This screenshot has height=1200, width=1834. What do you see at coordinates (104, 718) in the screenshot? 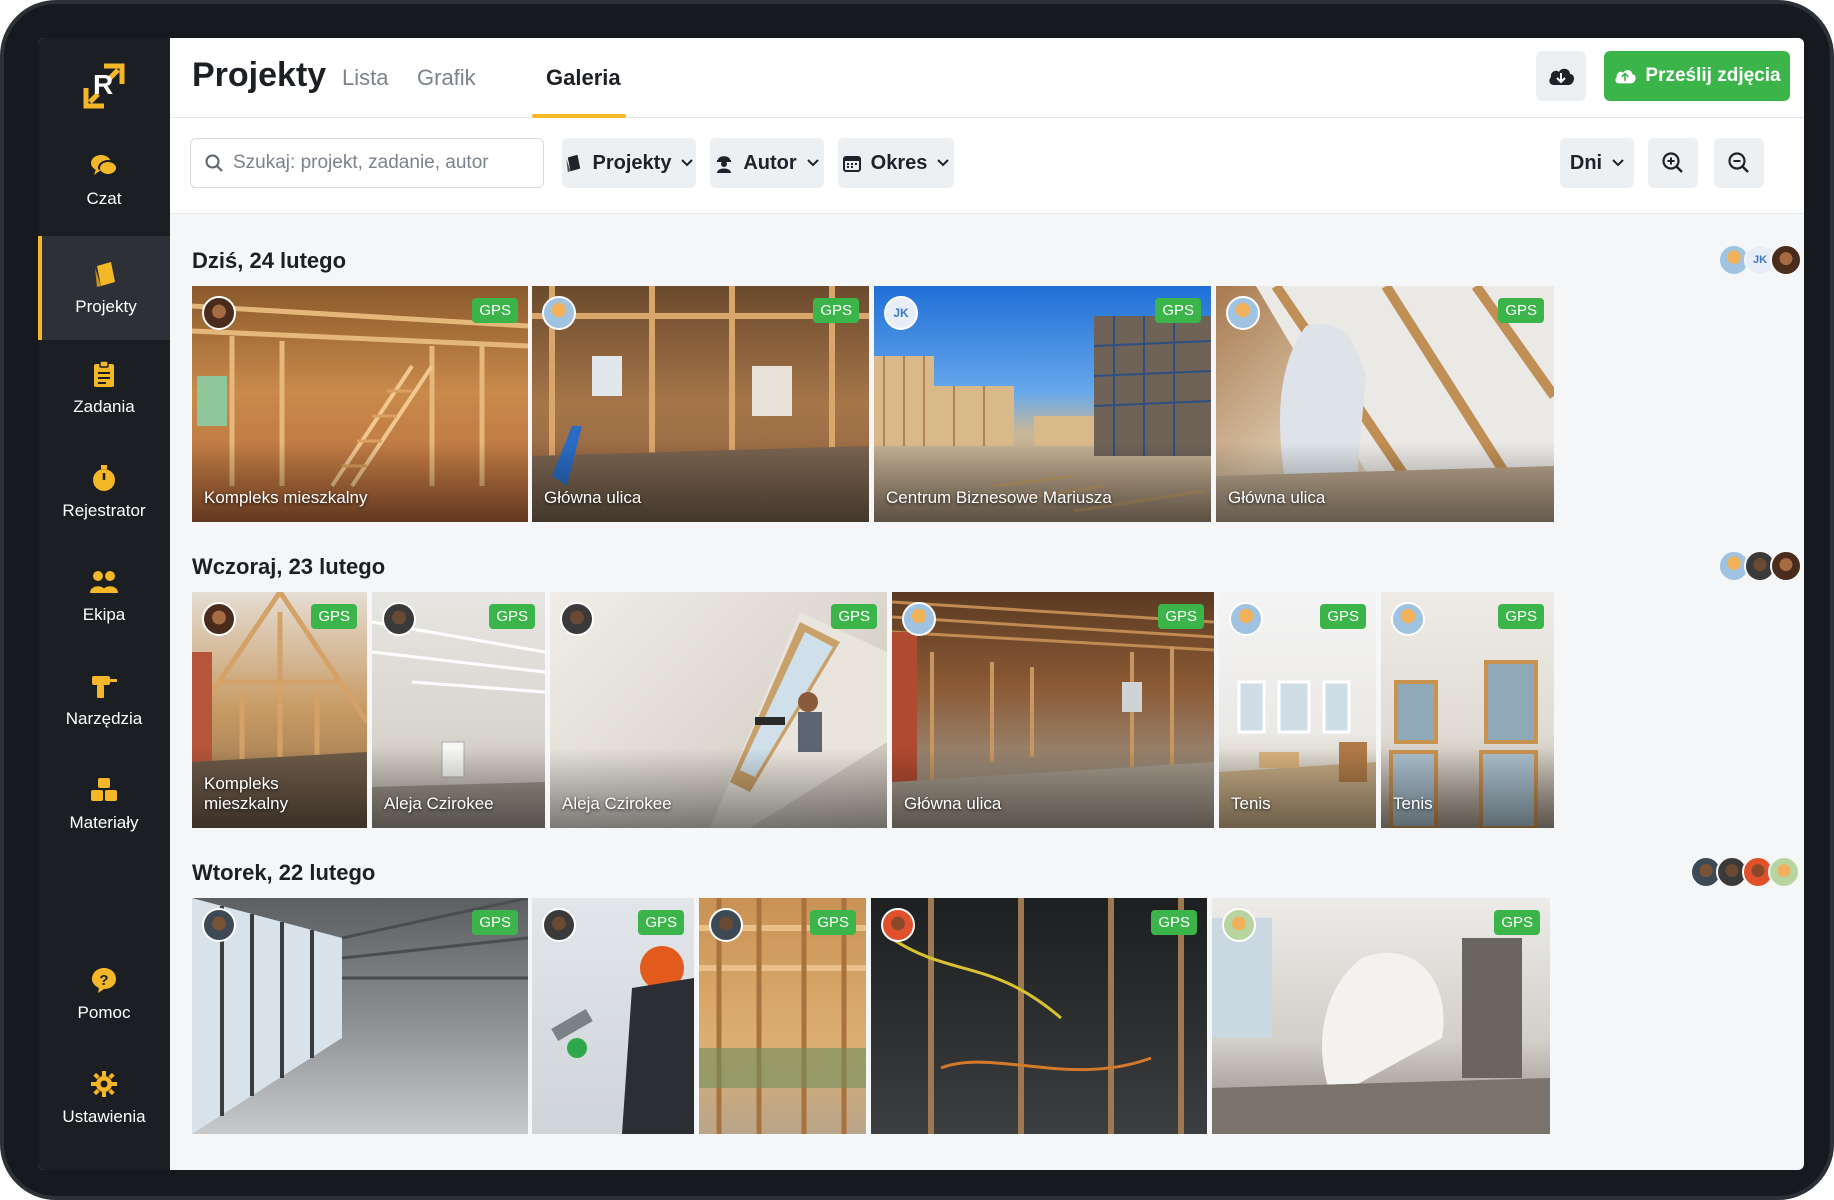
I see `sidebar-item-label: Narzędzia` at bounding box center [104, 718].